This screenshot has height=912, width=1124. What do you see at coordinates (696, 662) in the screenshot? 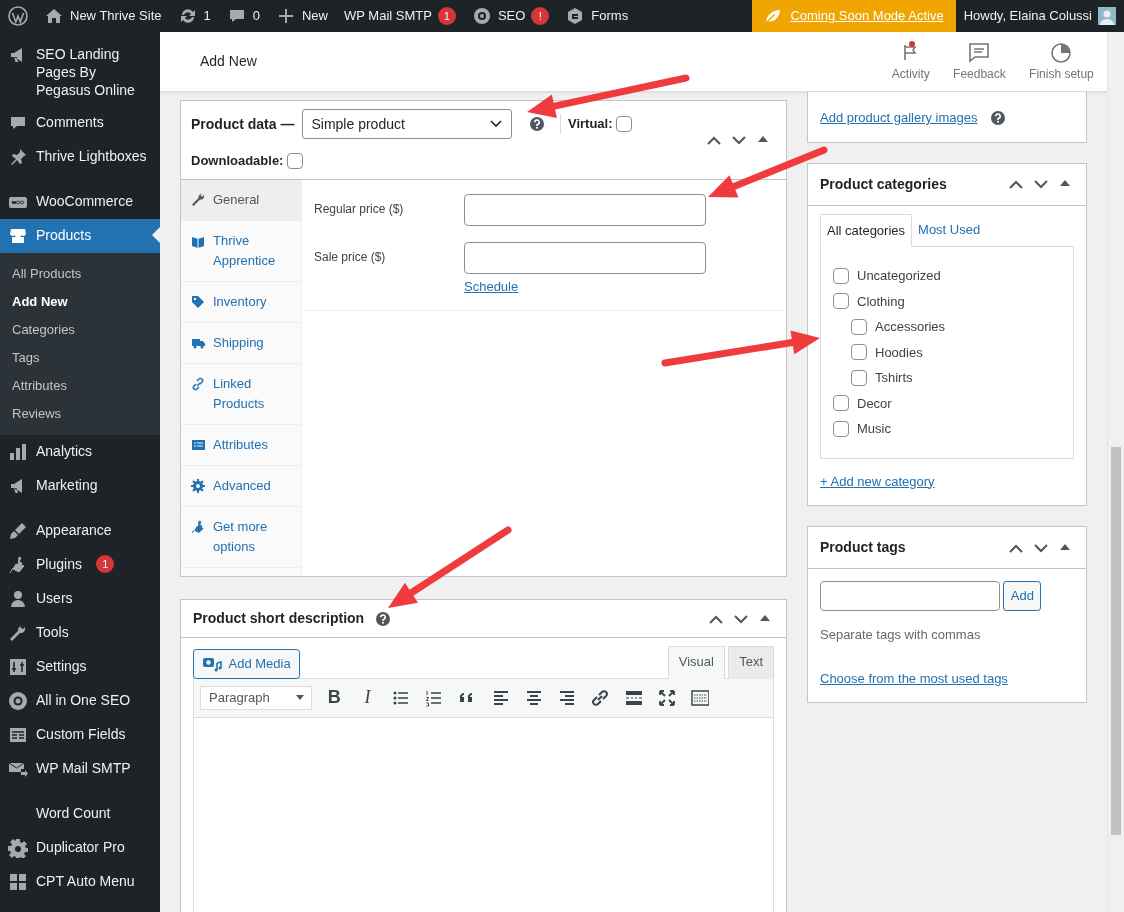
I see `editor-tab: Visual` at bounding box center [696, 662].